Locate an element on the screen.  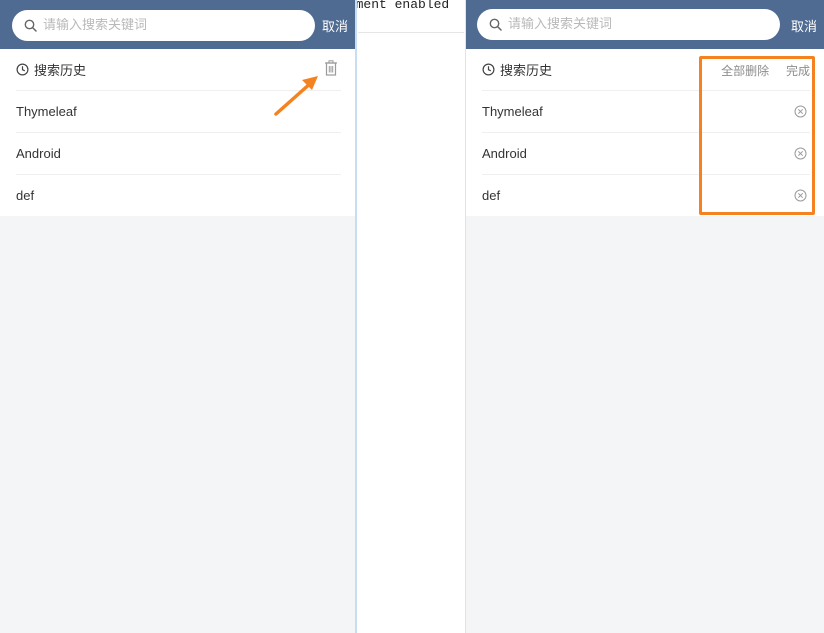
history-item: def is located at coordinates (178, 195).